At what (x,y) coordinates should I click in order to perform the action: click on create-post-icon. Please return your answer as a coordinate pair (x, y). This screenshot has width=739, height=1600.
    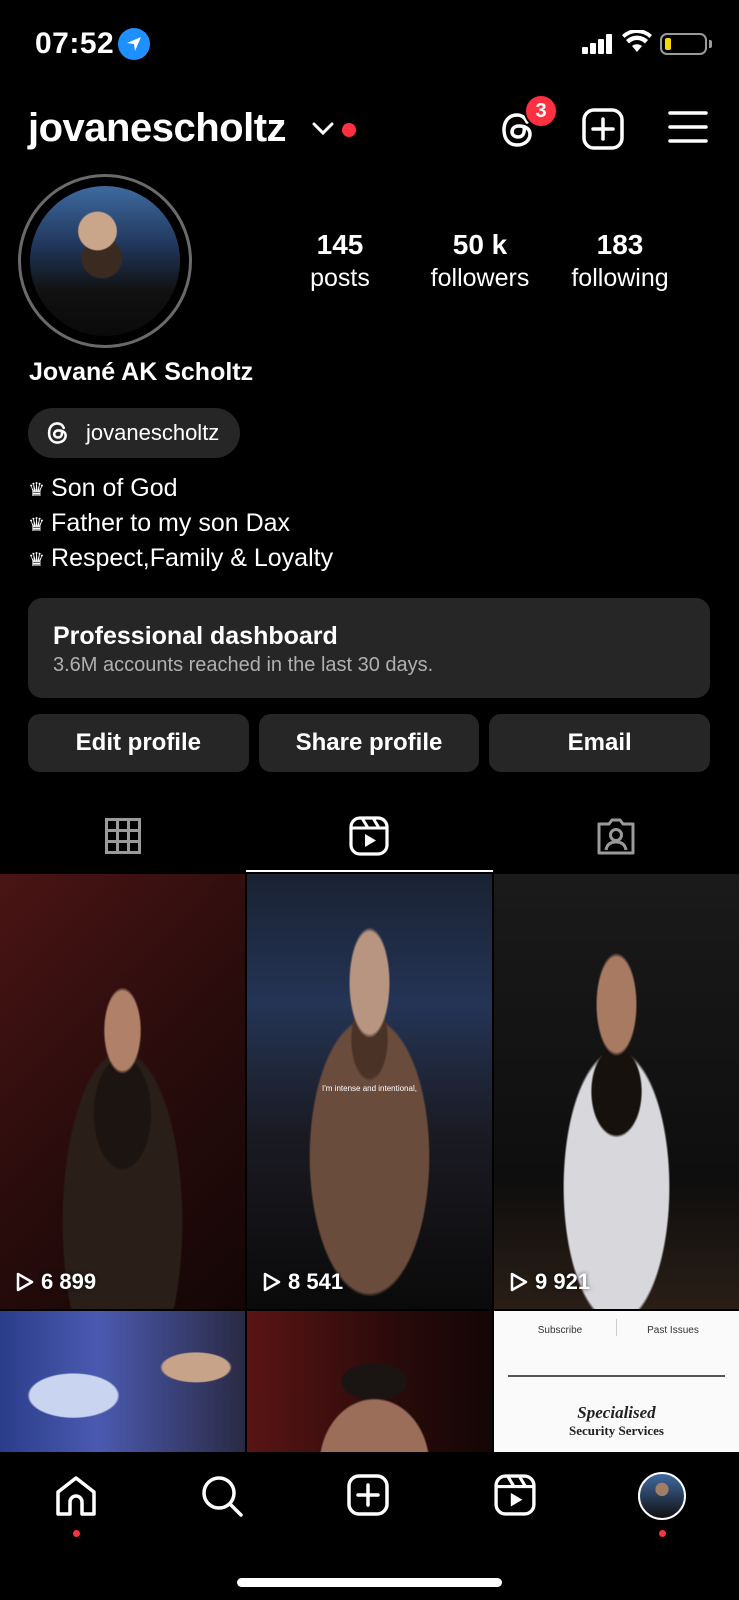
    Looking at the image, I should click on (603, 129).